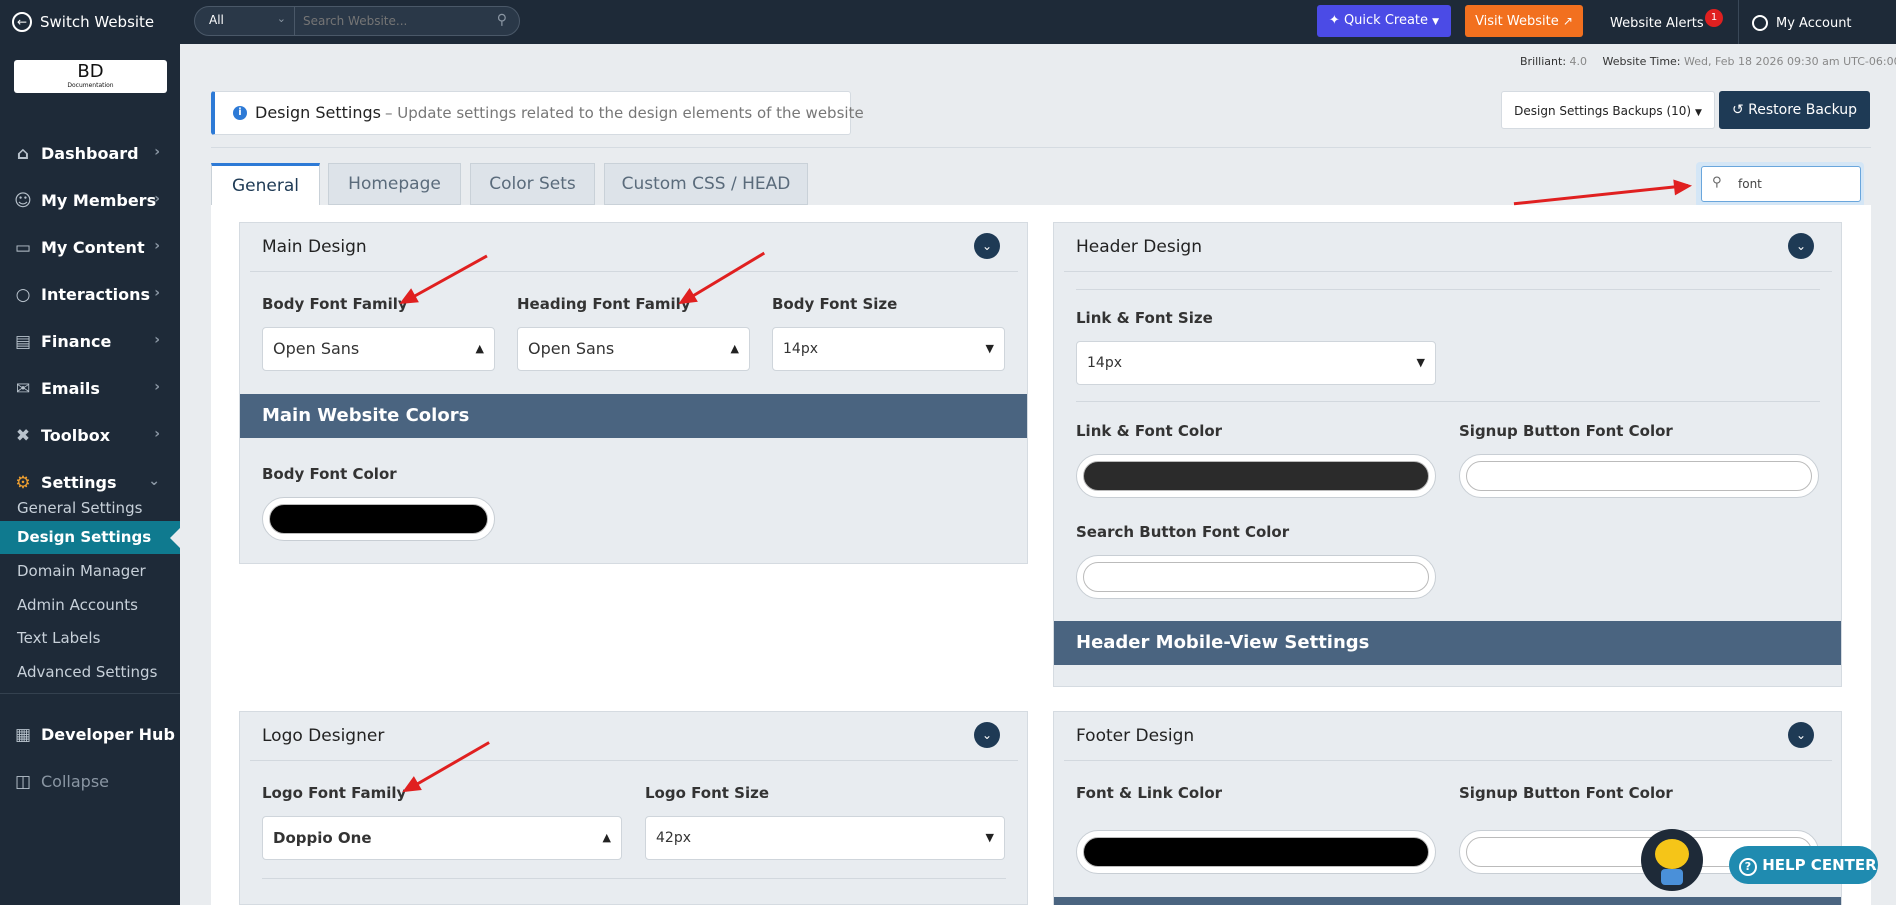  Describe the element at coordinates (1639, 476) in the screenshot. I see `signup-button-font-color-picker` at that location.